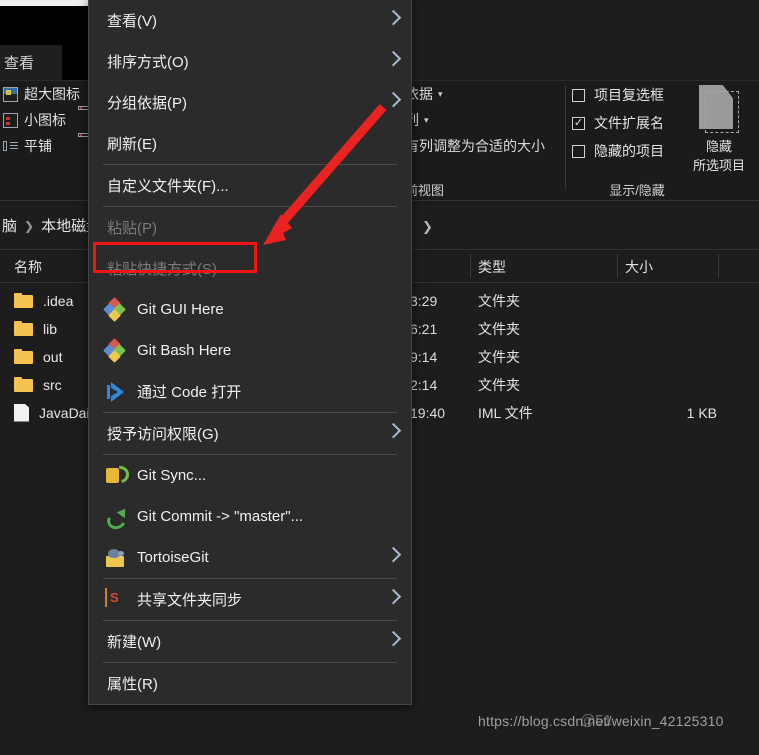 This screenshot has width=759, height=755. Describe the element at coordinates (148, 62) in the screenshot. I see `menu-item-label: 排序方式(O)` at that location.